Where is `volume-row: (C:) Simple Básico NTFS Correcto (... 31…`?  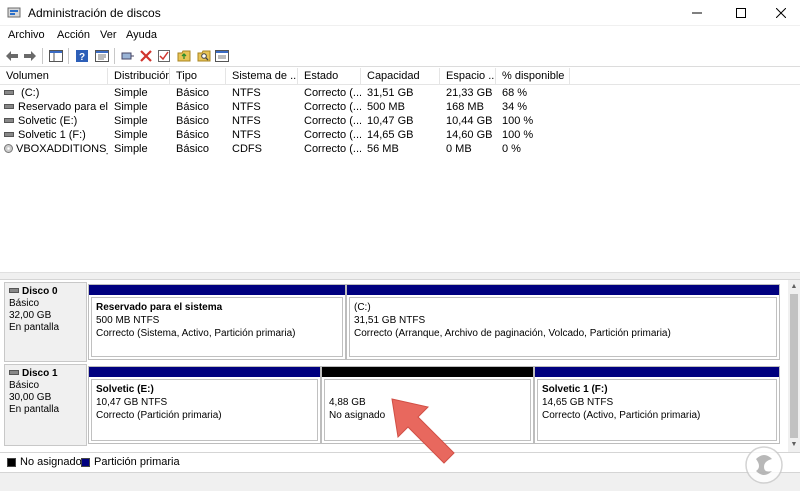 volume-row: (C:) Simple Básico NTFS Correcto (... 31… is located at coordinates (400, 93).